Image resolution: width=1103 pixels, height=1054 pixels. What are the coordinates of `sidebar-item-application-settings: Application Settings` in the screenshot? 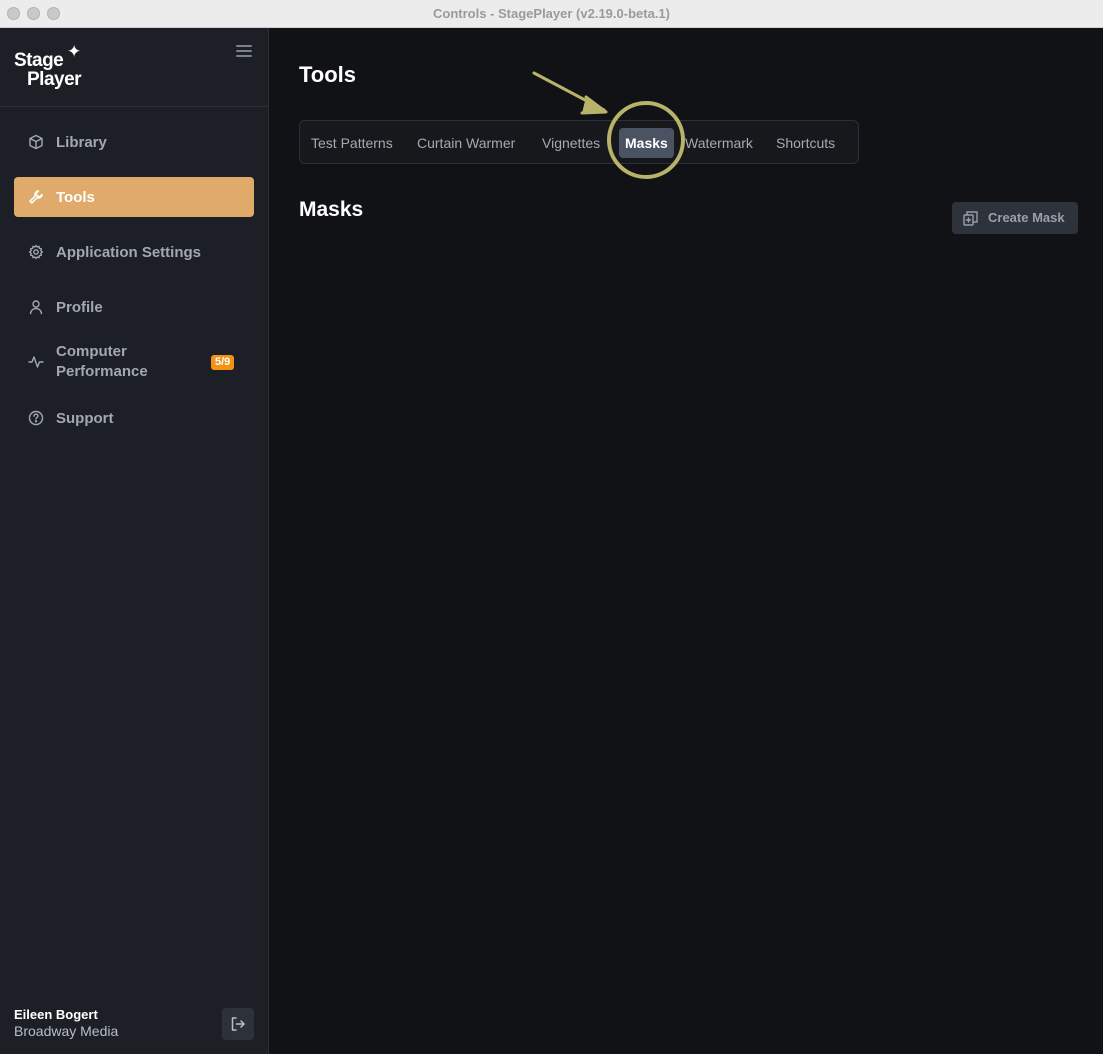 It's located at (134, 252).